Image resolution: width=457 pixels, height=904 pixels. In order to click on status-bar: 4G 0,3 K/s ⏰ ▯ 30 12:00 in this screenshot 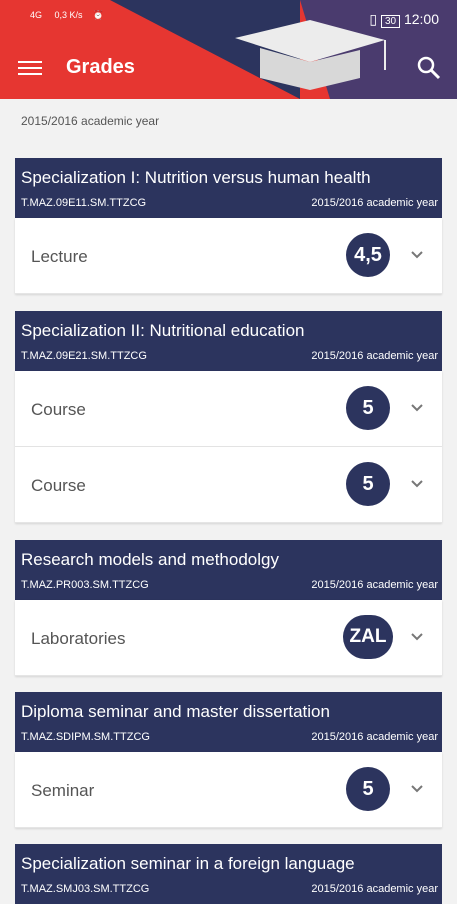, I will do `click(228, 19)`.